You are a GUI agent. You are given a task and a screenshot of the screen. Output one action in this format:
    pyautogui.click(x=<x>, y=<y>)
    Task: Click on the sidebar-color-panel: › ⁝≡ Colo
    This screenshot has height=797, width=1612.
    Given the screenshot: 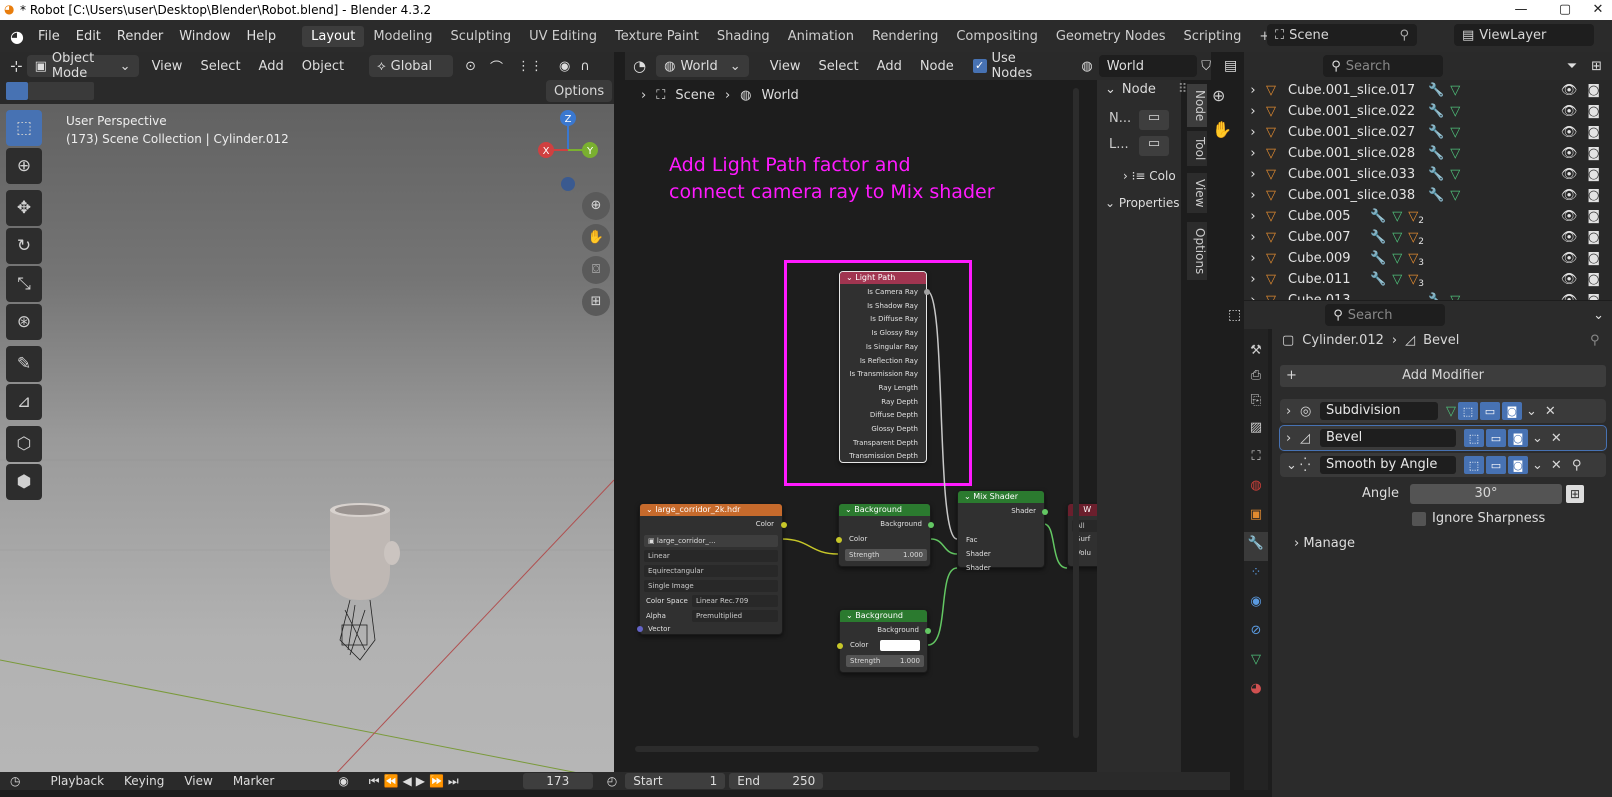 What is the action you would take?
    pyautogui.click(x=1149, y=176)
    